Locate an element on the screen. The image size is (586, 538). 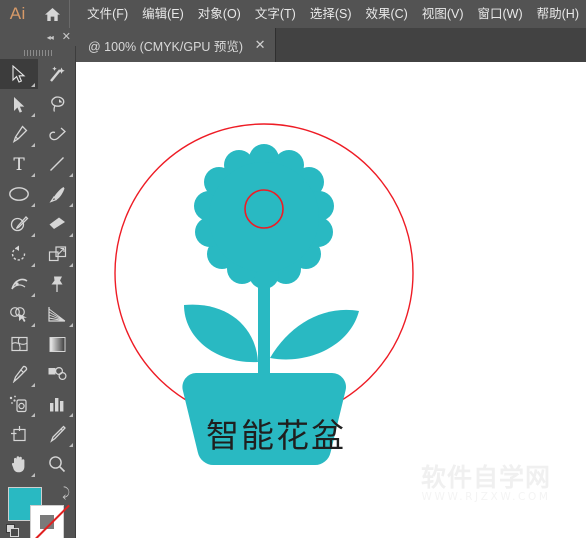
gradient-icon is located at coordinates (57, 344).